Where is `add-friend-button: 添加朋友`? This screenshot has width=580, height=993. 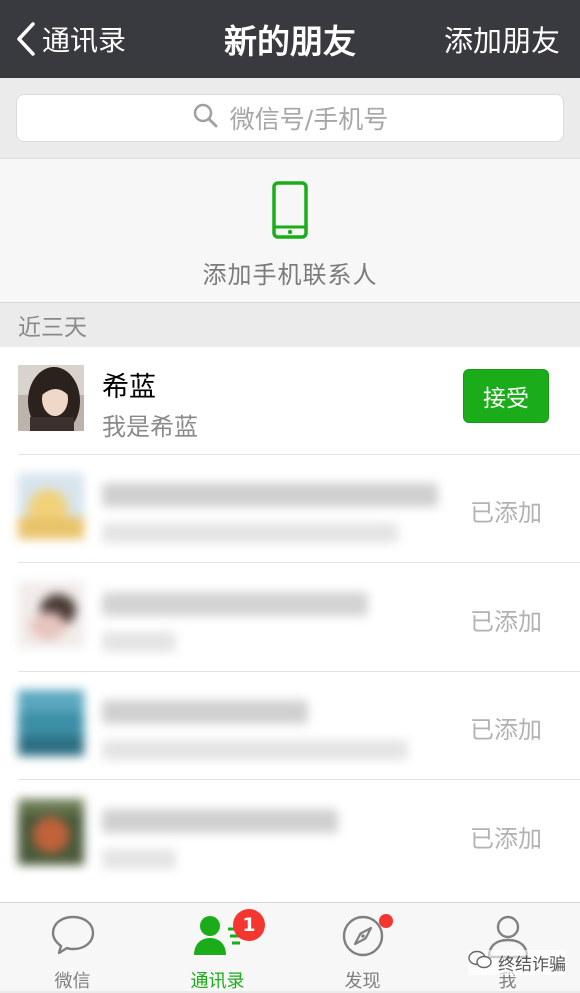
add-friend-button: 添加朋友 is located at coordinates (502, 39).